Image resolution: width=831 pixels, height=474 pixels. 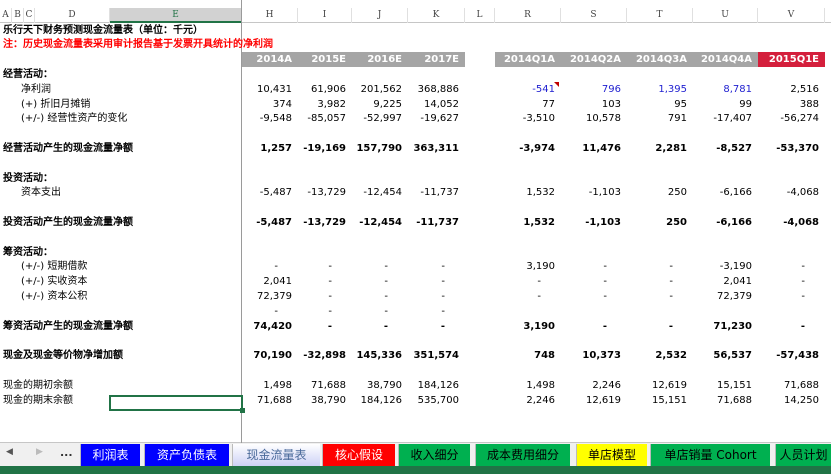 I want to click on sheet-tab: 单店模型, so click(x=611, y=455).